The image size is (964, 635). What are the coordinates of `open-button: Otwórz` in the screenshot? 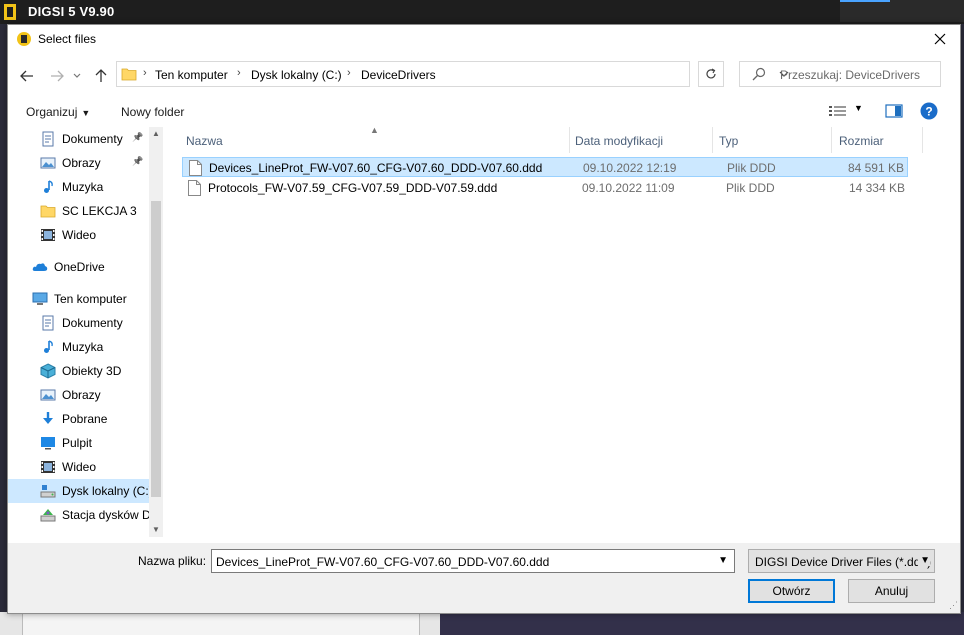 It's located at (791, 591).